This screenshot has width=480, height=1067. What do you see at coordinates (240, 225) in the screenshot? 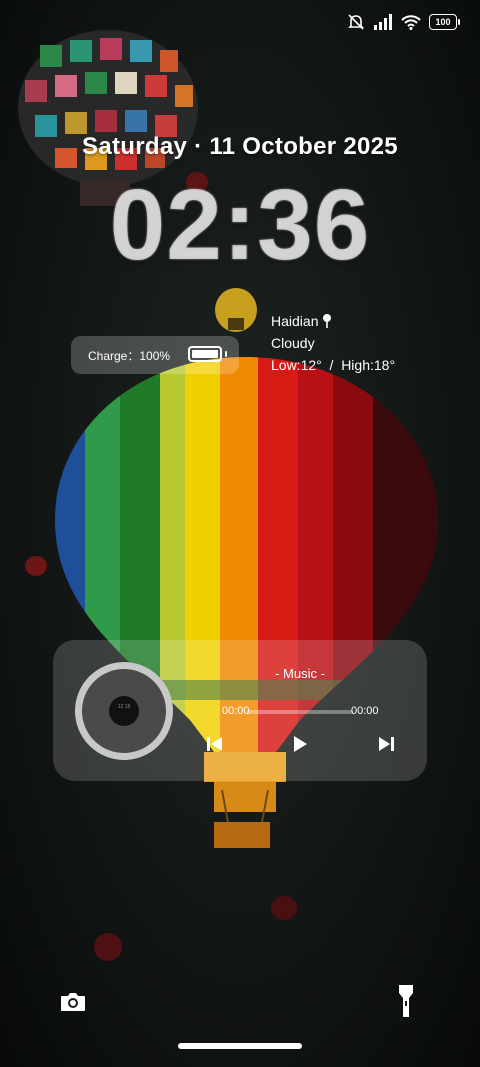
I see `lockscreen-clock: 02:36` at bounding box center [240, 225].